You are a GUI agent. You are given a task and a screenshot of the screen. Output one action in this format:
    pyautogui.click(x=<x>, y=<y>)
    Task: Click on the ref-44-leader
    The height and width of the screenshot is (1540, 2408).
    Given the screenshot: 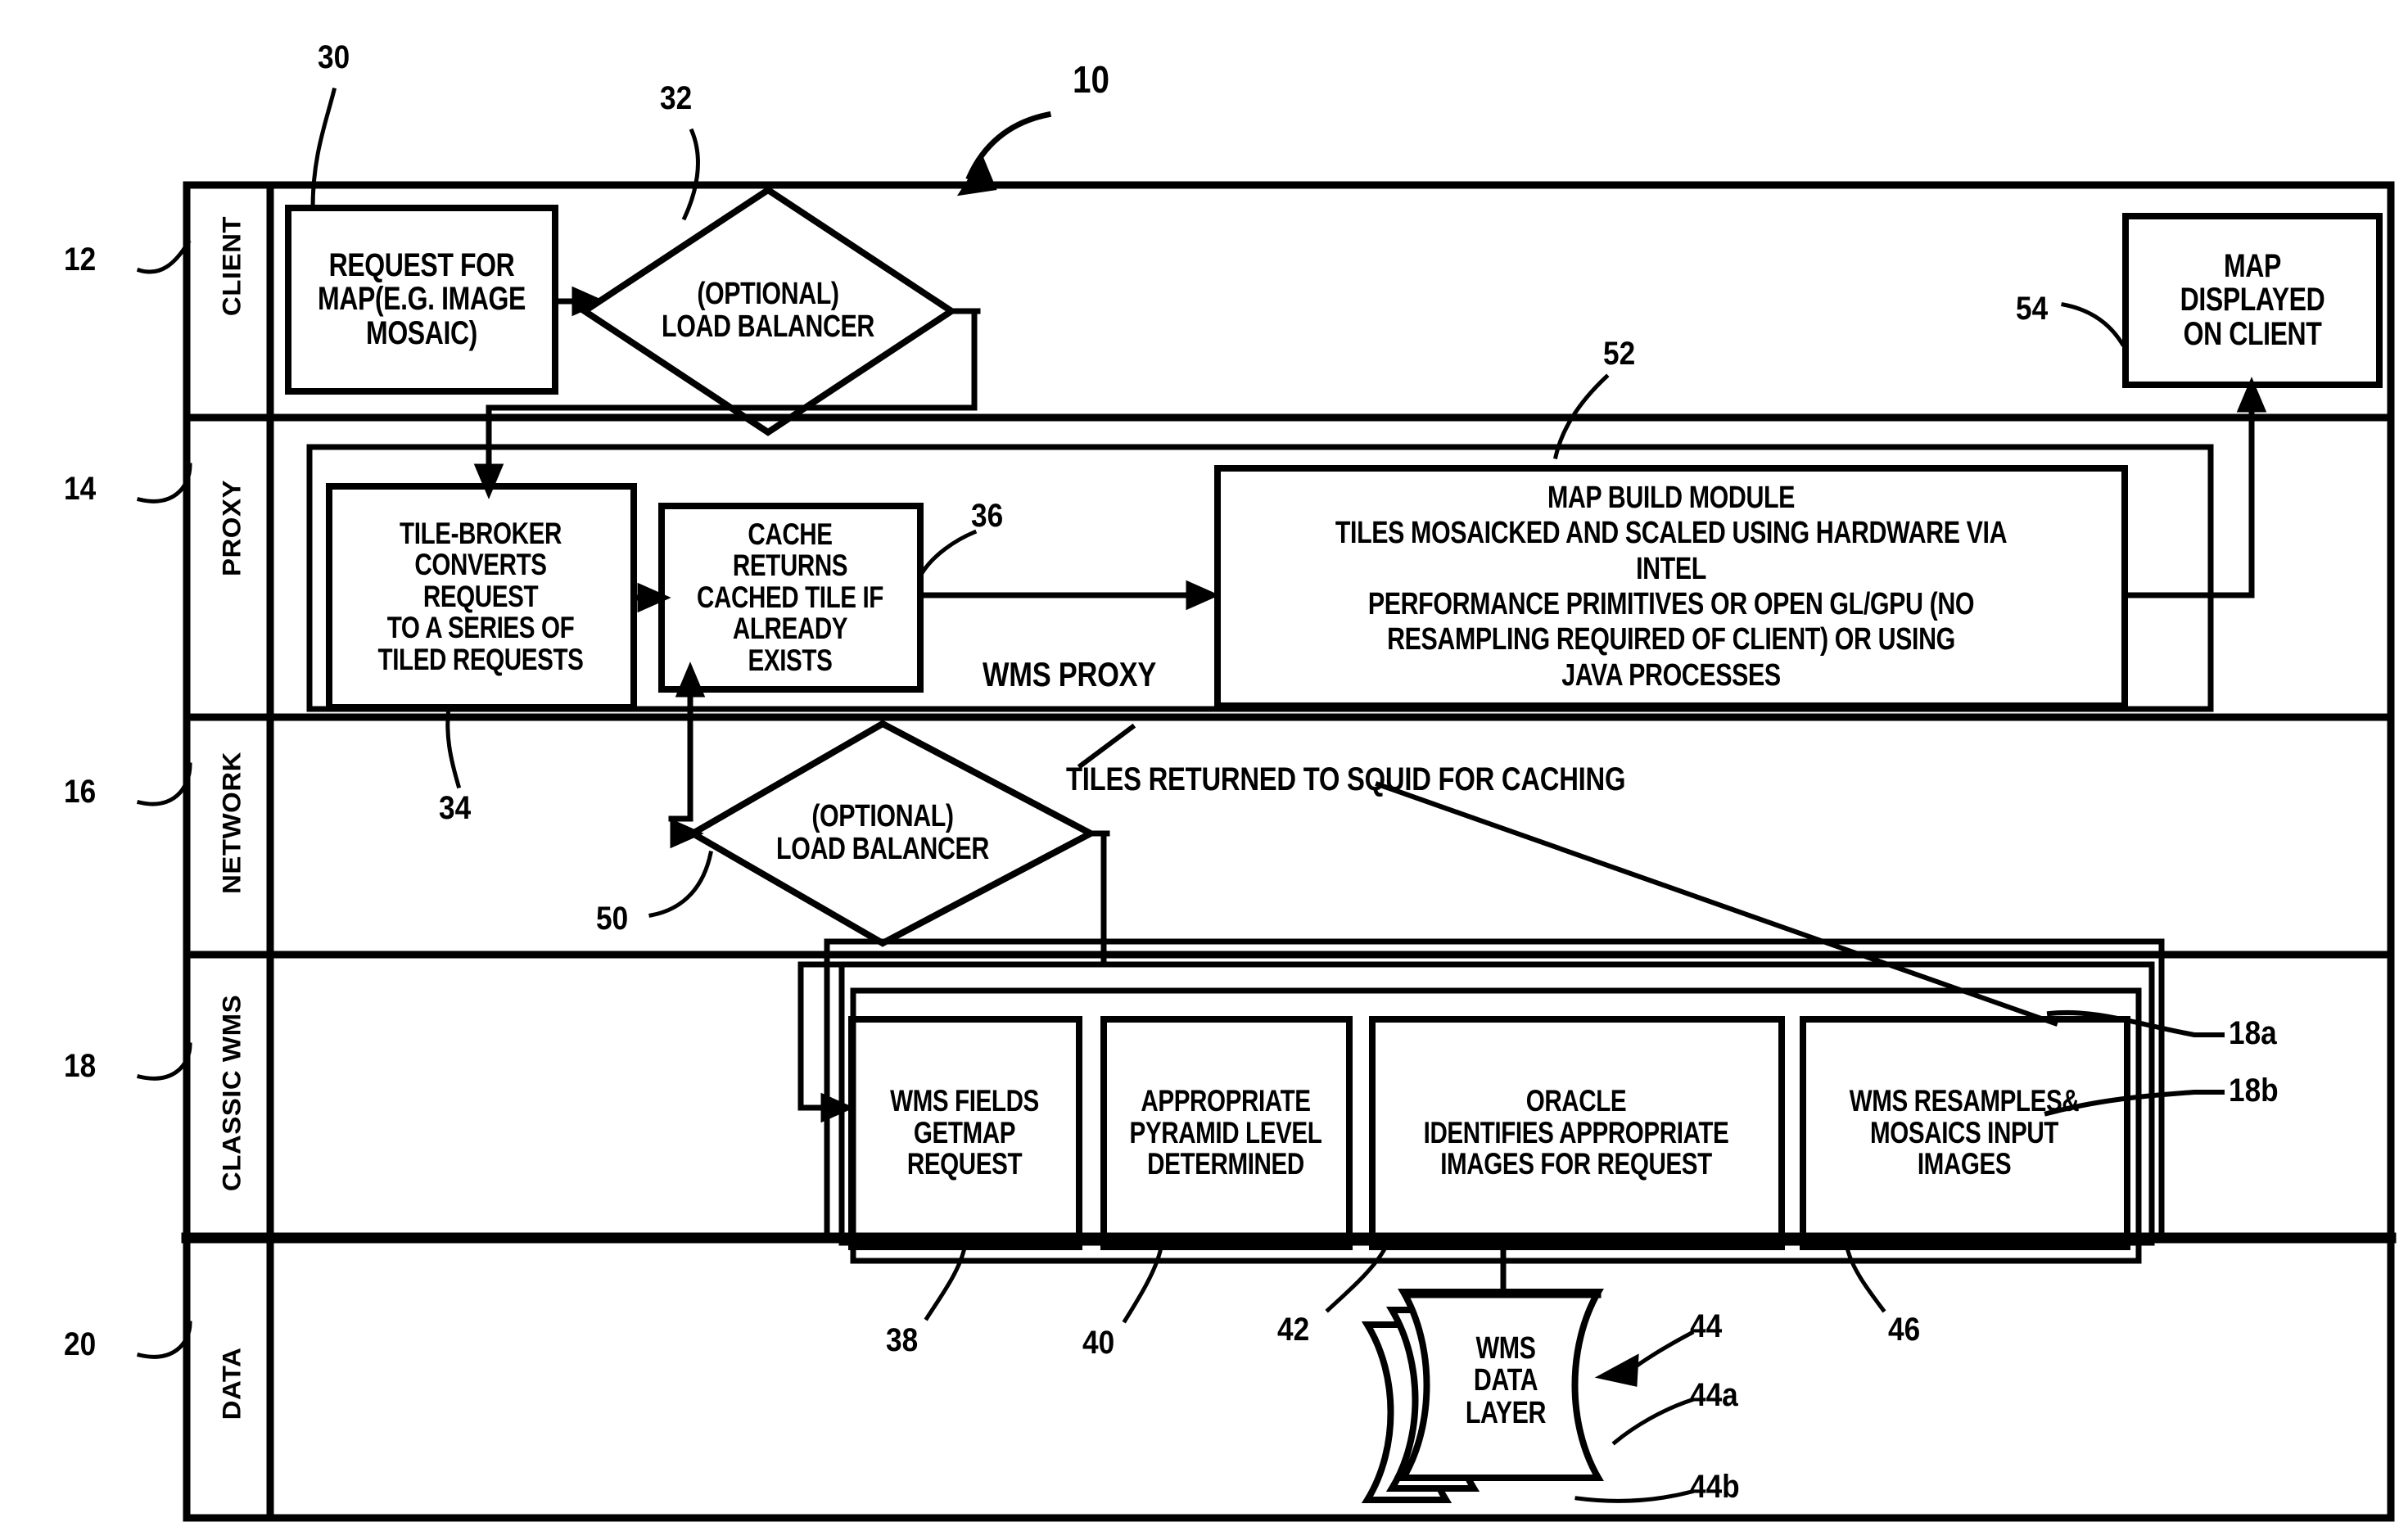 What is the action you would take?
    pyautogui.click(x=1644, y=1358)
    